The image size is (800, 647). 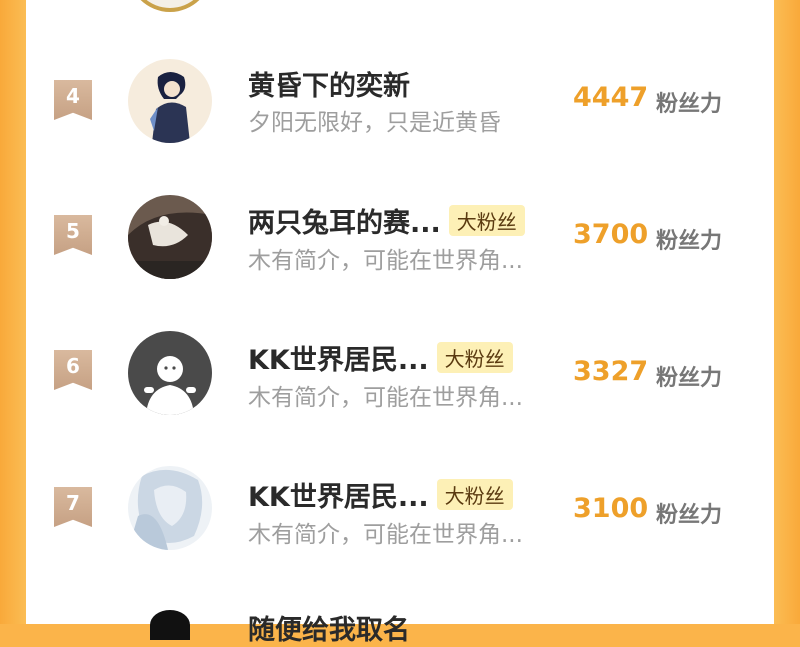 What do you see at coordinates (611, 508) in the screenshot?
I see `fan-count: 3100` at bounding box center [611, 508].